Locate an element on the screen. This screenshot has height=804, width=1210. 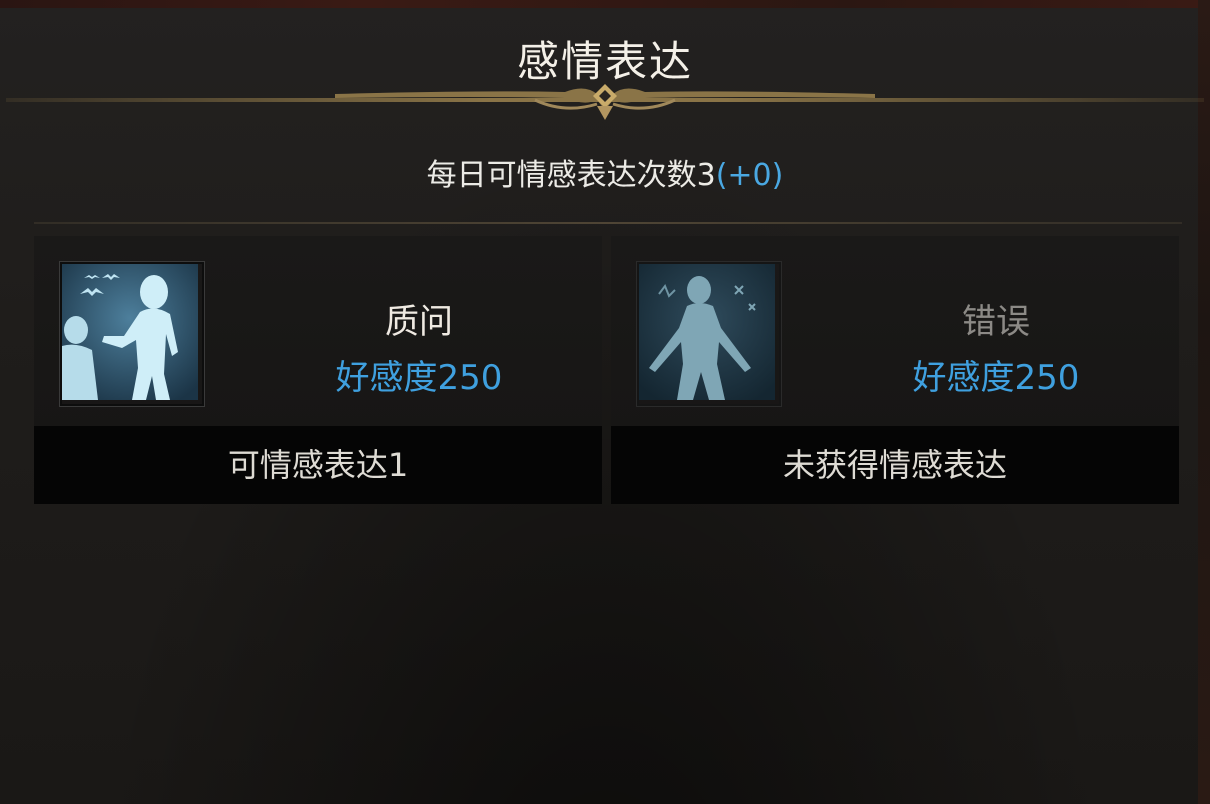
mistake-emote-icon is located at coordinates (709, 334).